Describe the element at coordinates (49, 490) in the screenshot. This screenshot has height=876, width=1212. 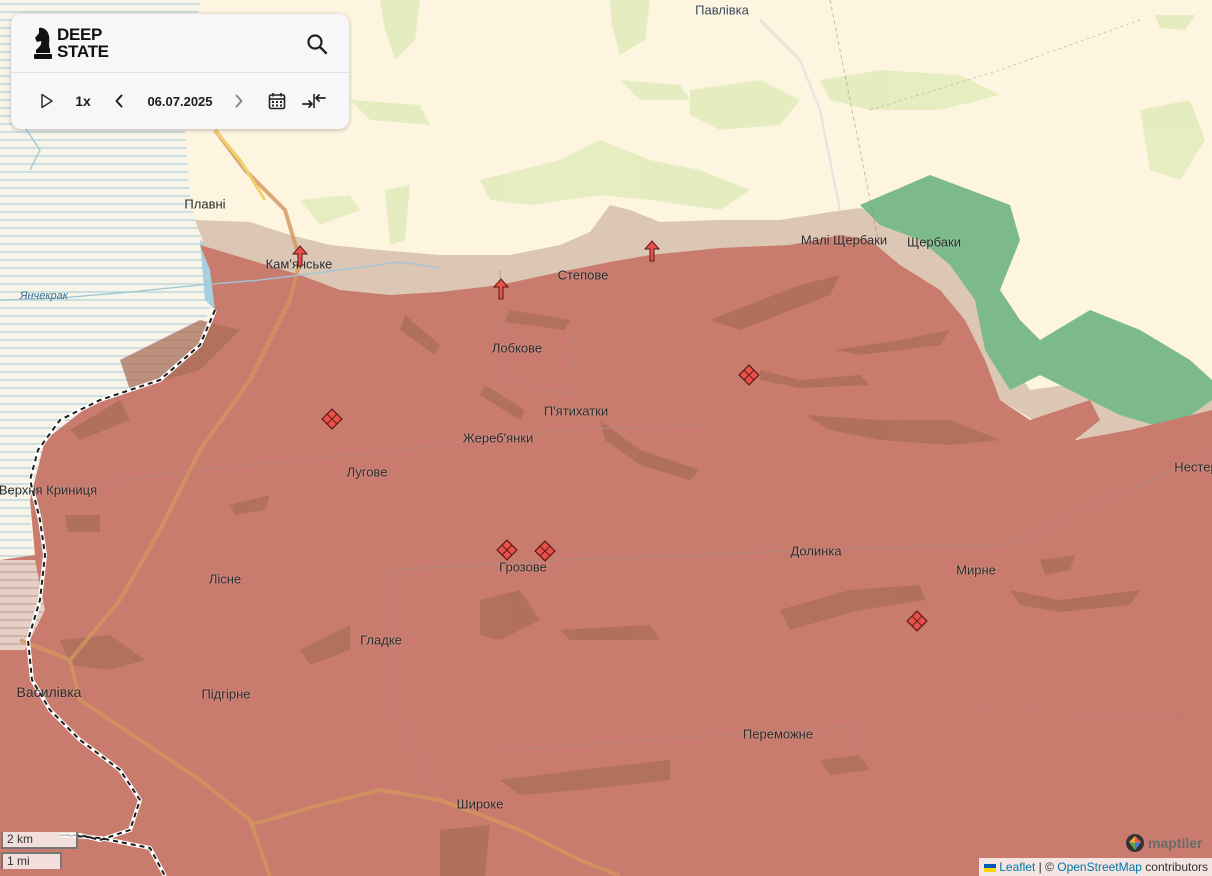
I see `place-verkhnia-krynytsia: Верхня Криниця` at that location.